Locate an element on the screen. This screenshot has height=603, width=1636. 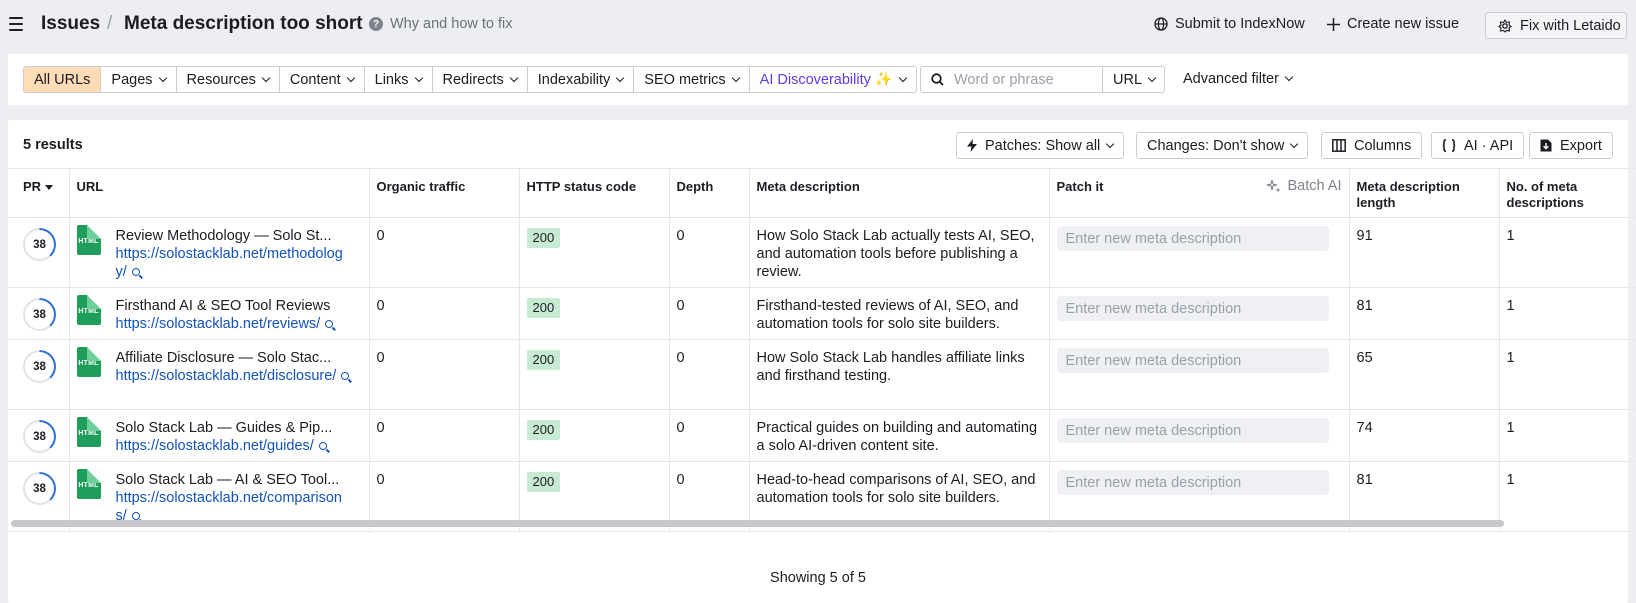
segment-resources: Resources is located at coordinates (228, 79).